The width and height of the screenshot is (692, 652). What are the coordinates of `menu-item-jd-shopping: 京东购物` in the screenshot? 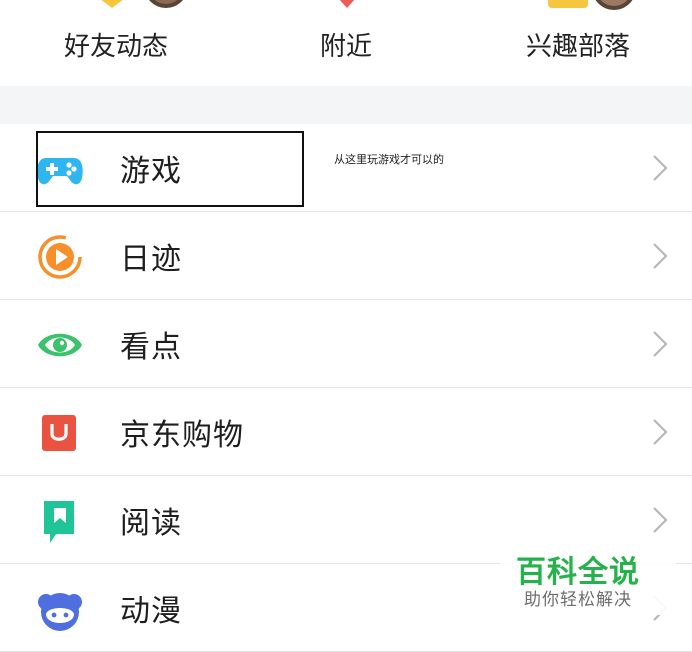 It's located at (346, 432).